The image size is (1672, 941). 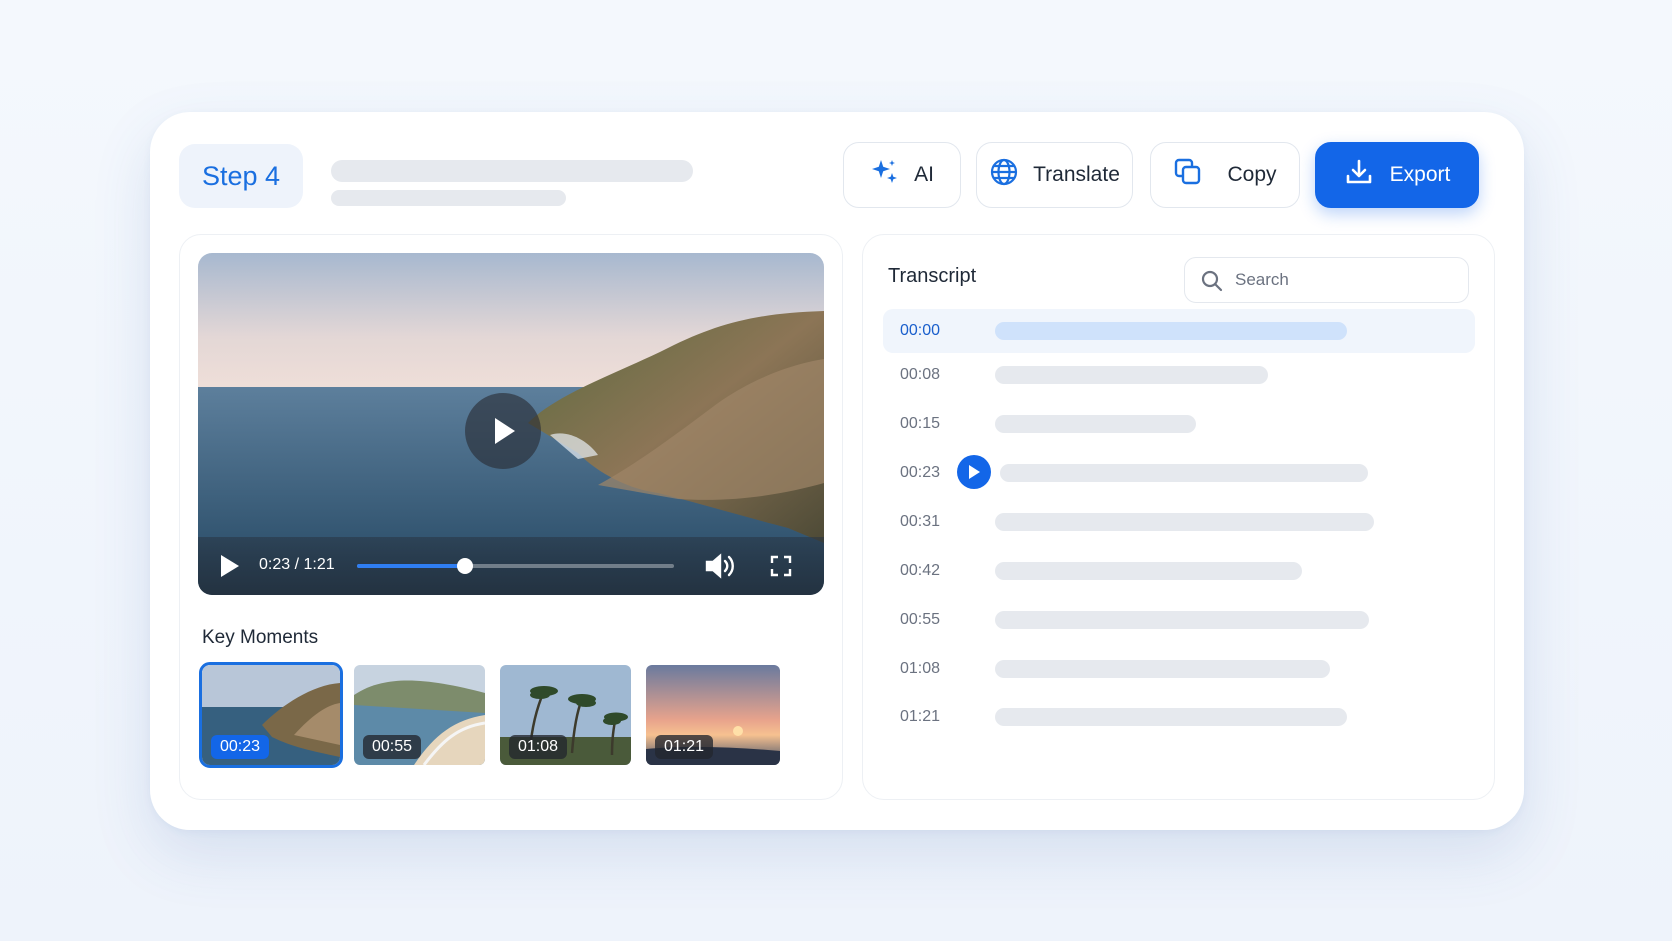 I want to click on time-display: 0:23 / 1:21, so click(x=297, y=564).